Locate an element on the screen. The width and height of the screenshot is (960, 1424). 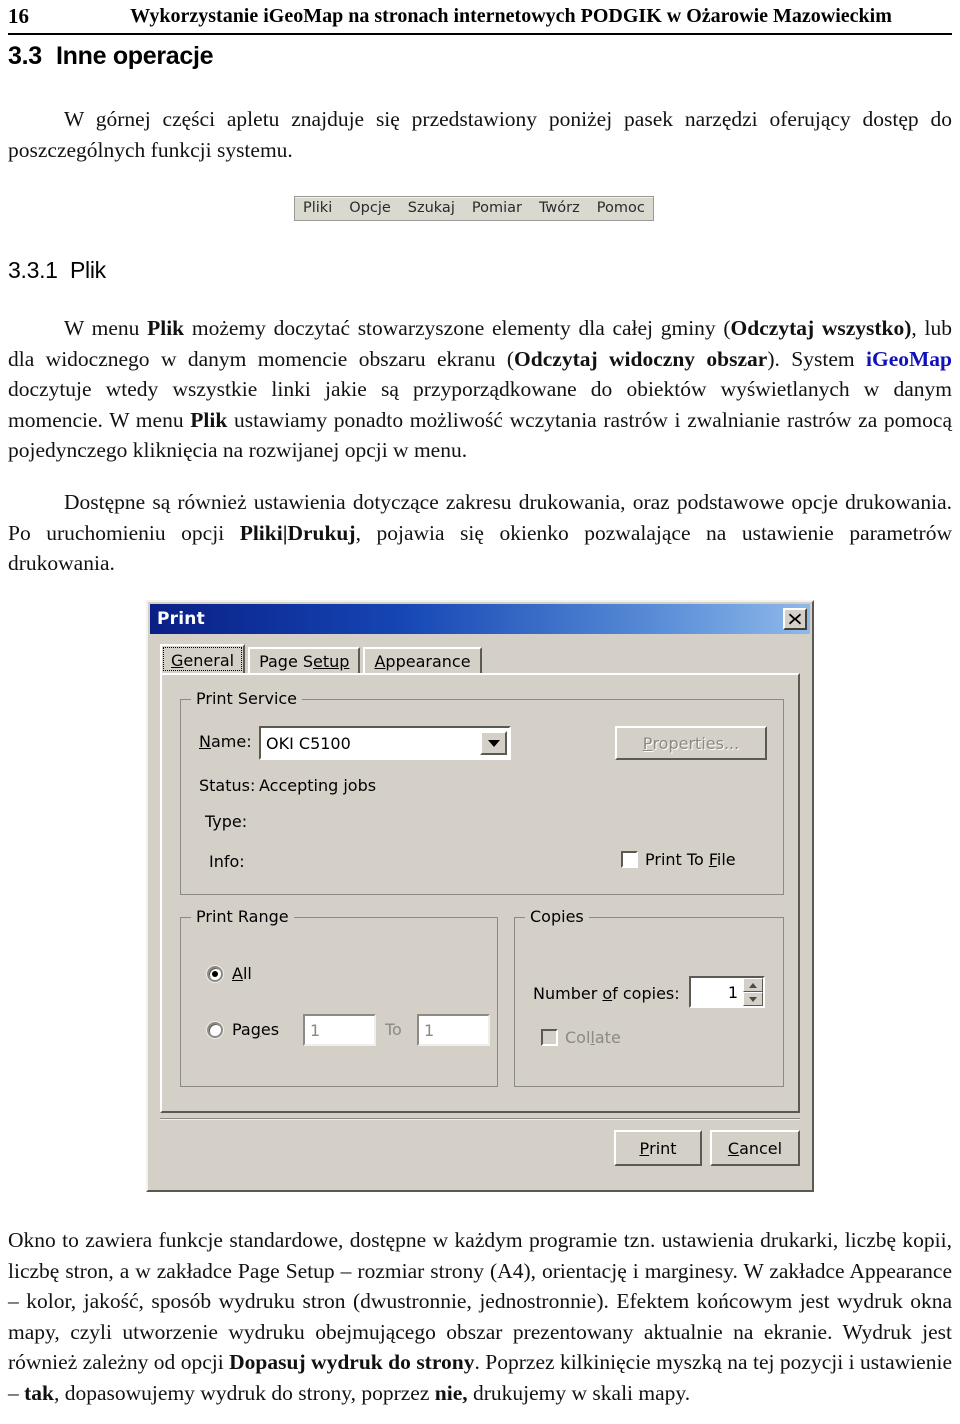
subsection-number: 3.3.1 is located at coordinates (33, 270).